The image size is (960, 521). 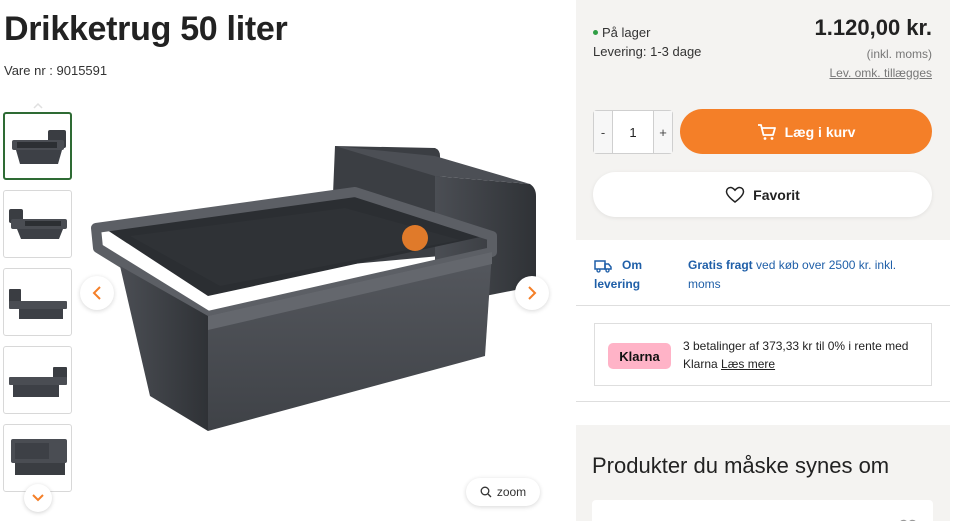 I want to click on quantity-increase-button: +, so click(x=662, y=132).